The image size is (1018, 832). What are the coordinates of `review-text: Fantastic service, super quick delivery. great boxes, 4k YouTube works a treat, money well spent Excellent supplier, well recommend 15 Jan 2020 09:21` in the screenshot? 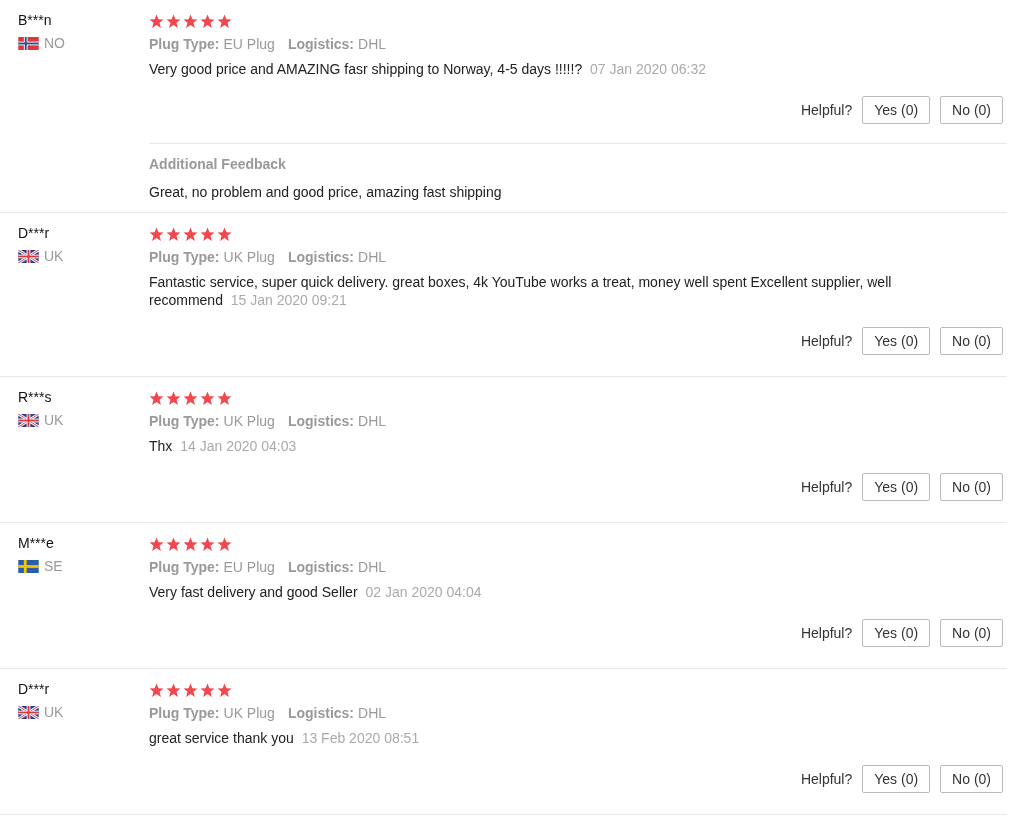 It's located at (521, 291).